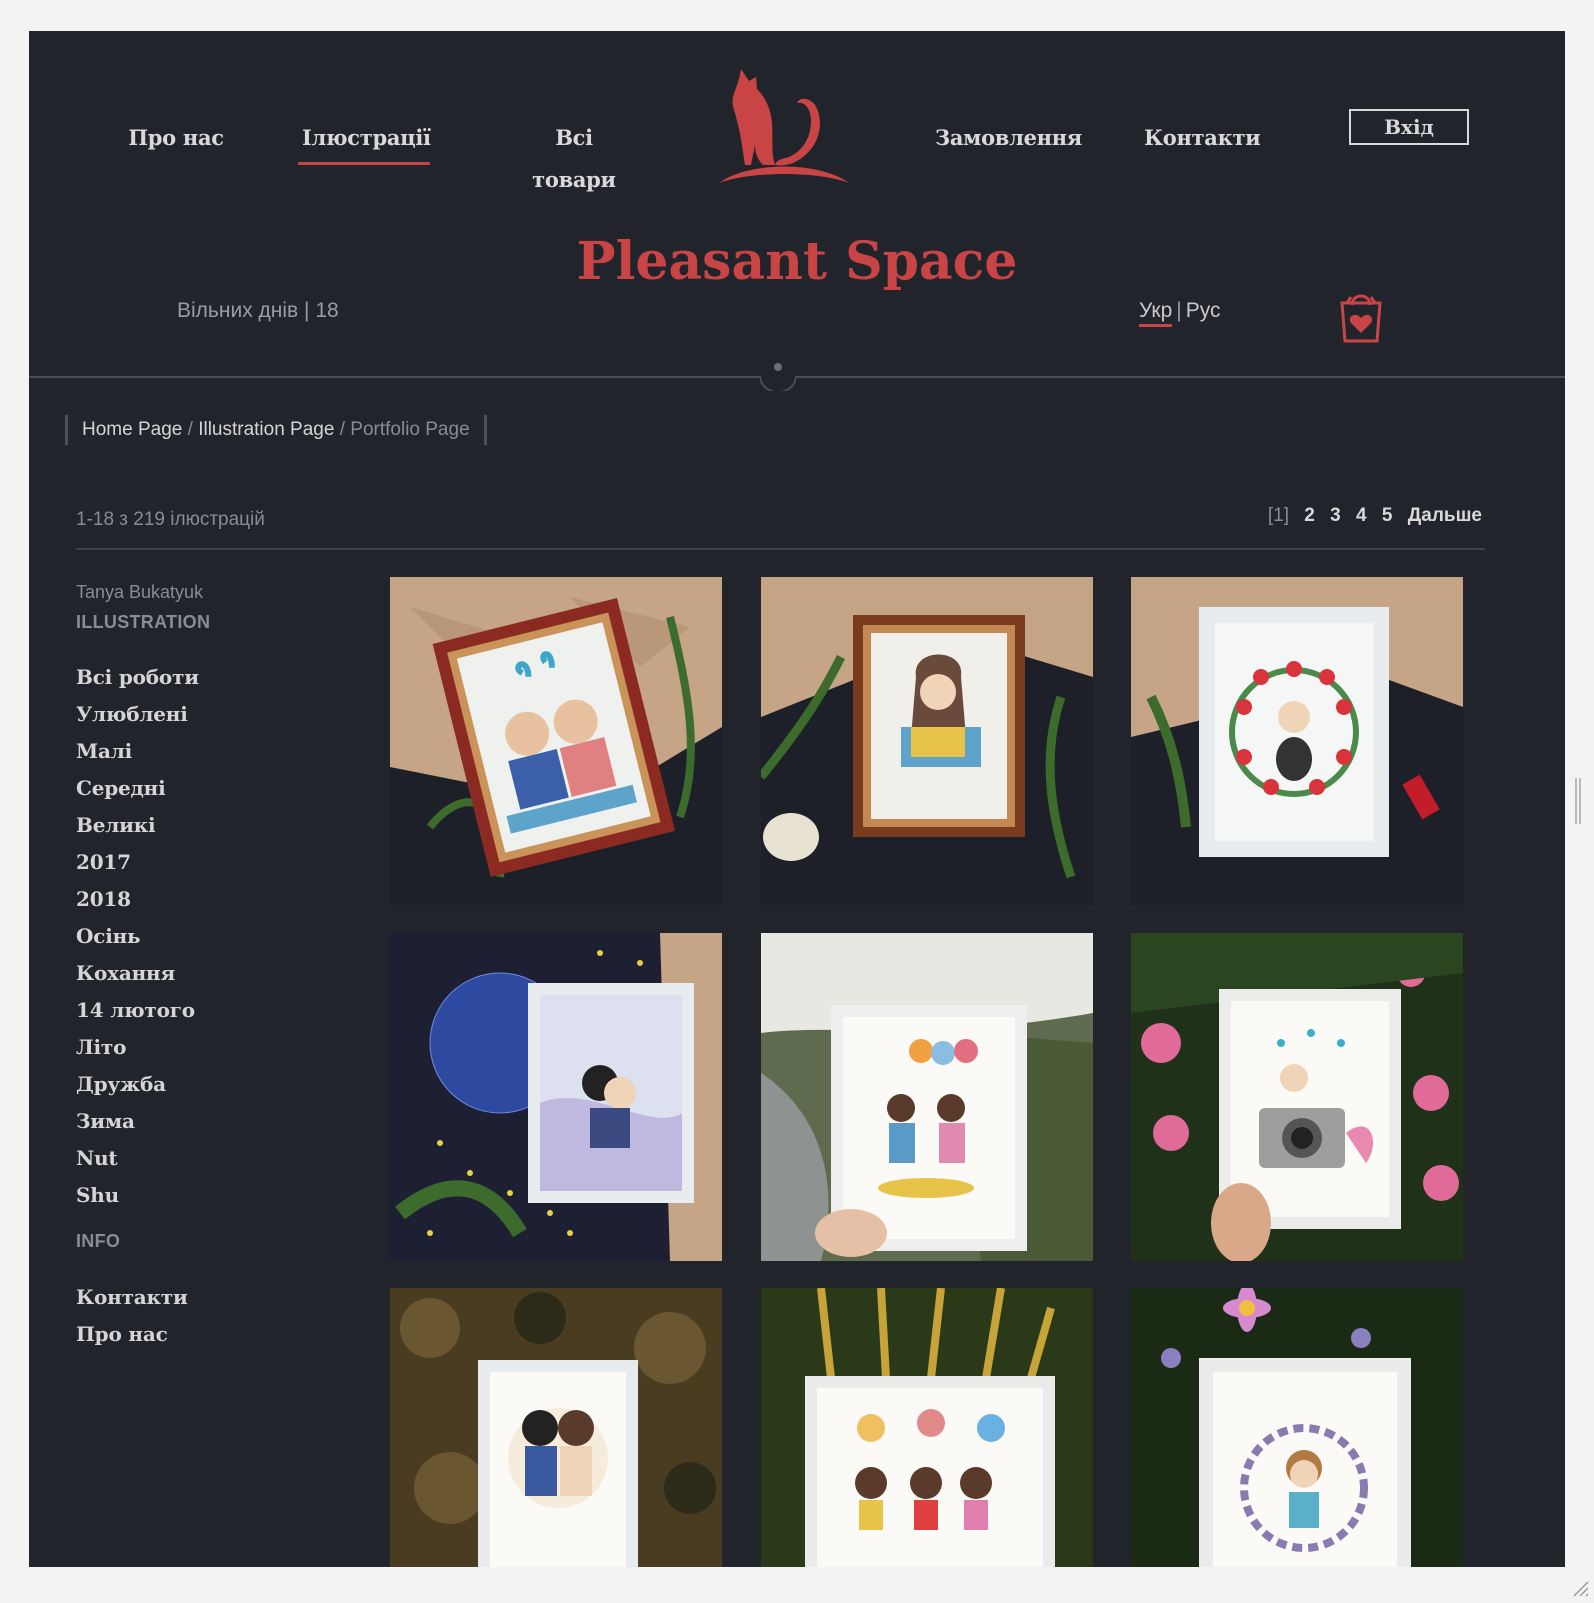  Describe the element at coordinates (137, 1047) in the screenshot. I see `sidebar-item-summer: Літо` at that location.